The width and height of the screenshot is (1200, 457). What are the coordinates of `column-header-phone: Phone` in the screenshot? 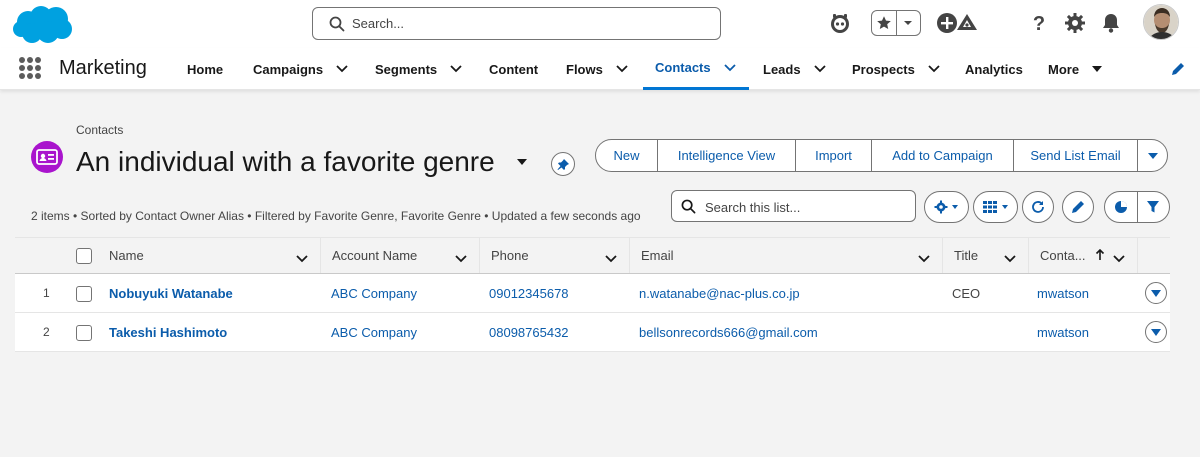 It's located at (554, 255).